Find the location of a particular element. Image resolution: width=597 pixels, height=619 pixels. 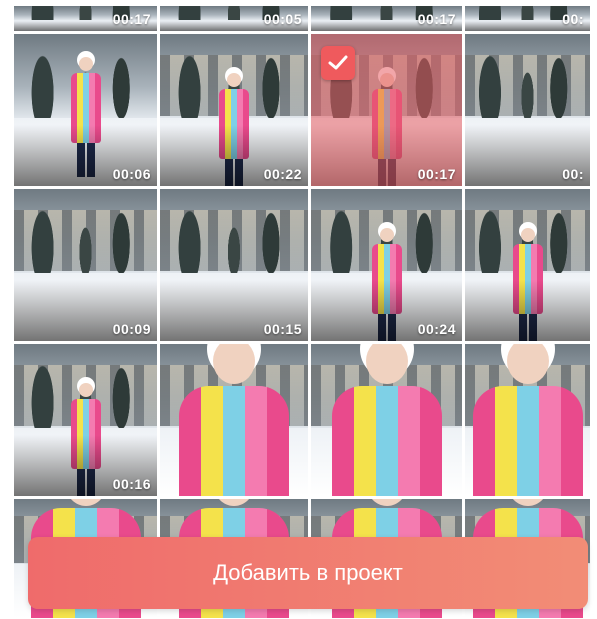

duration-label: 00:15 is located at coordinates (282, 329).